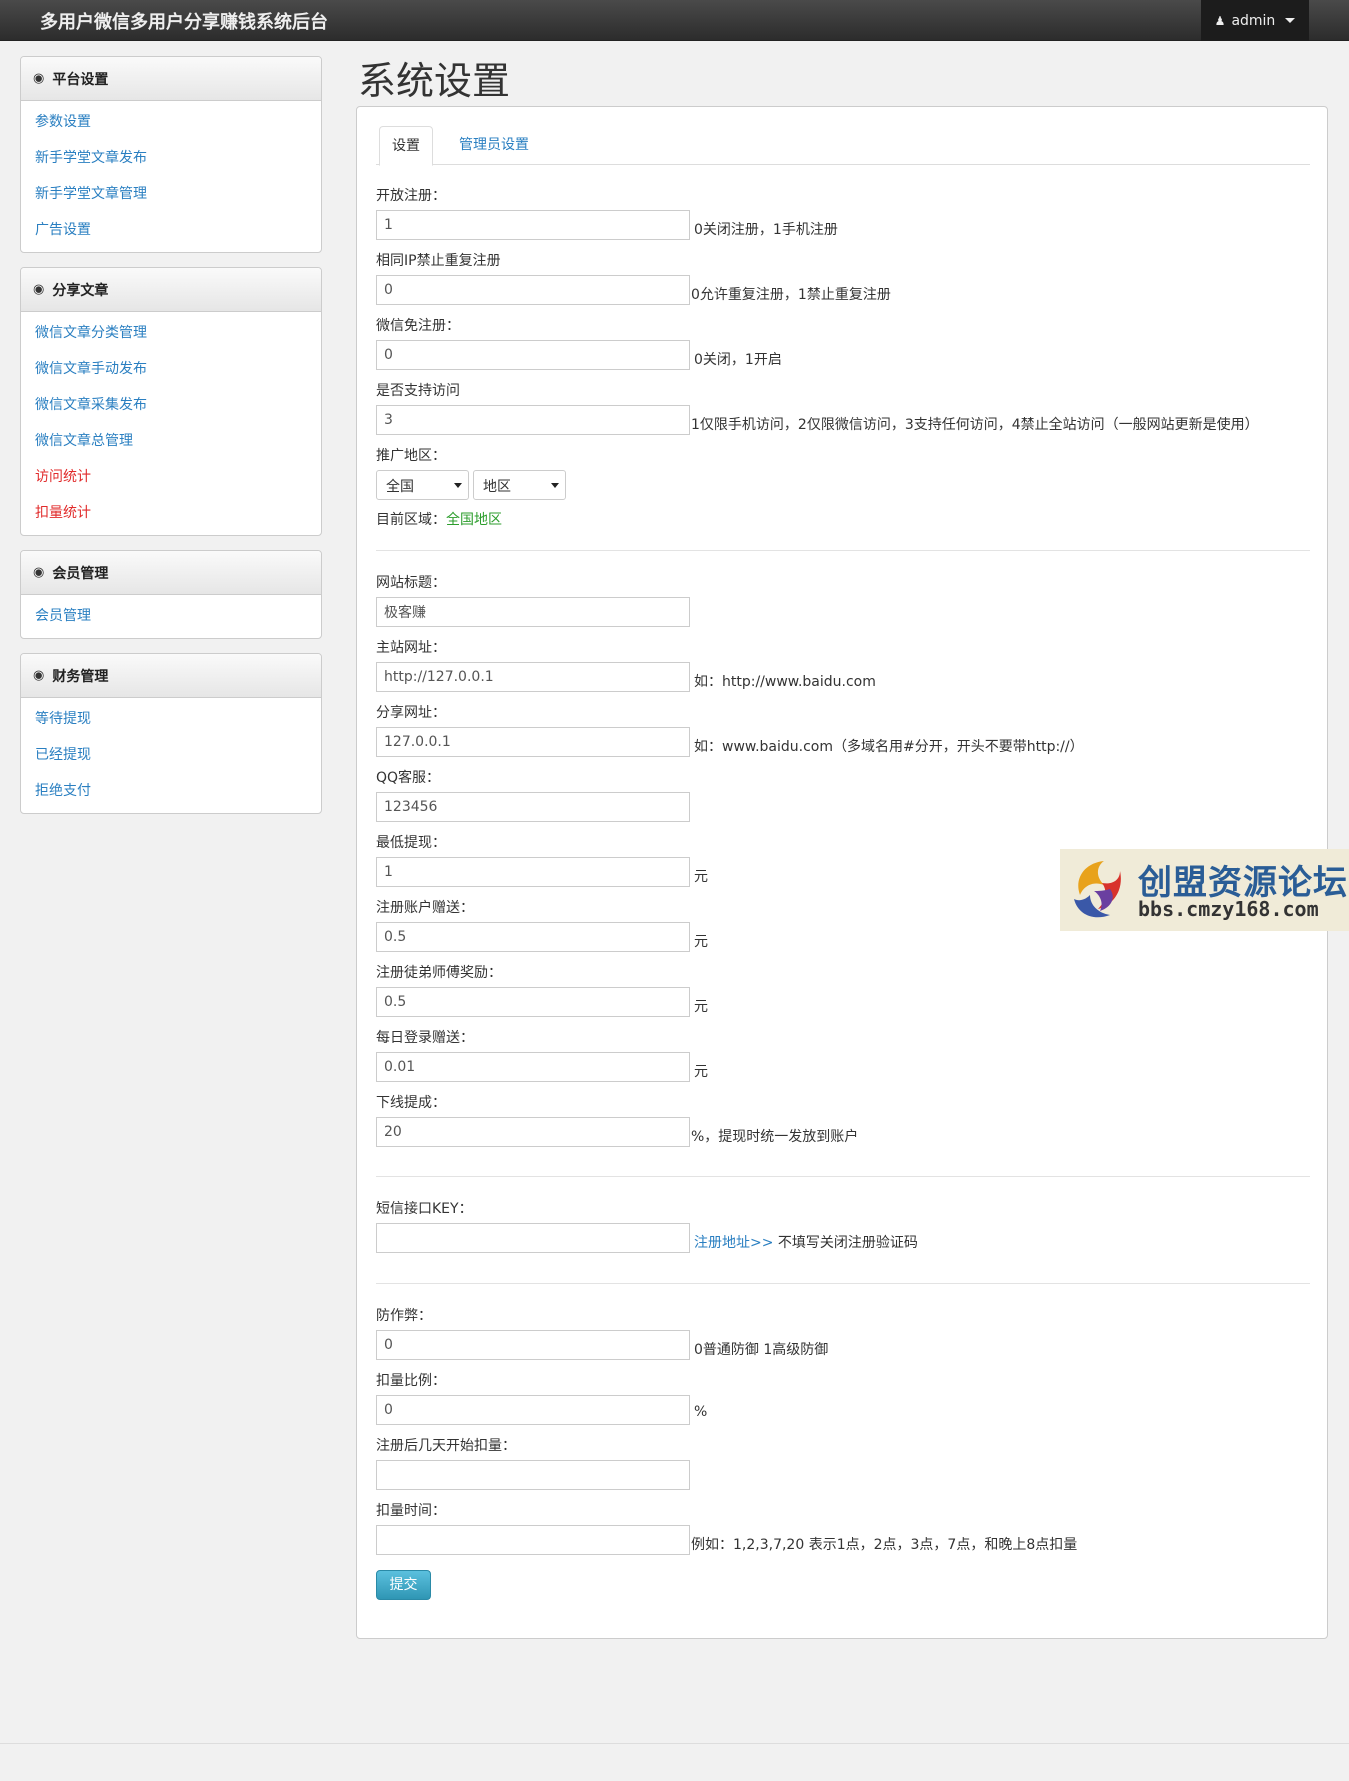 The width and height of the screenshot is (1349, 1781). What do you see at coordinates (171, 405) in the screenshot?
I see `sidebar-item-collect-publish: 微信文章采集发布` at bounding box center [171, 405].